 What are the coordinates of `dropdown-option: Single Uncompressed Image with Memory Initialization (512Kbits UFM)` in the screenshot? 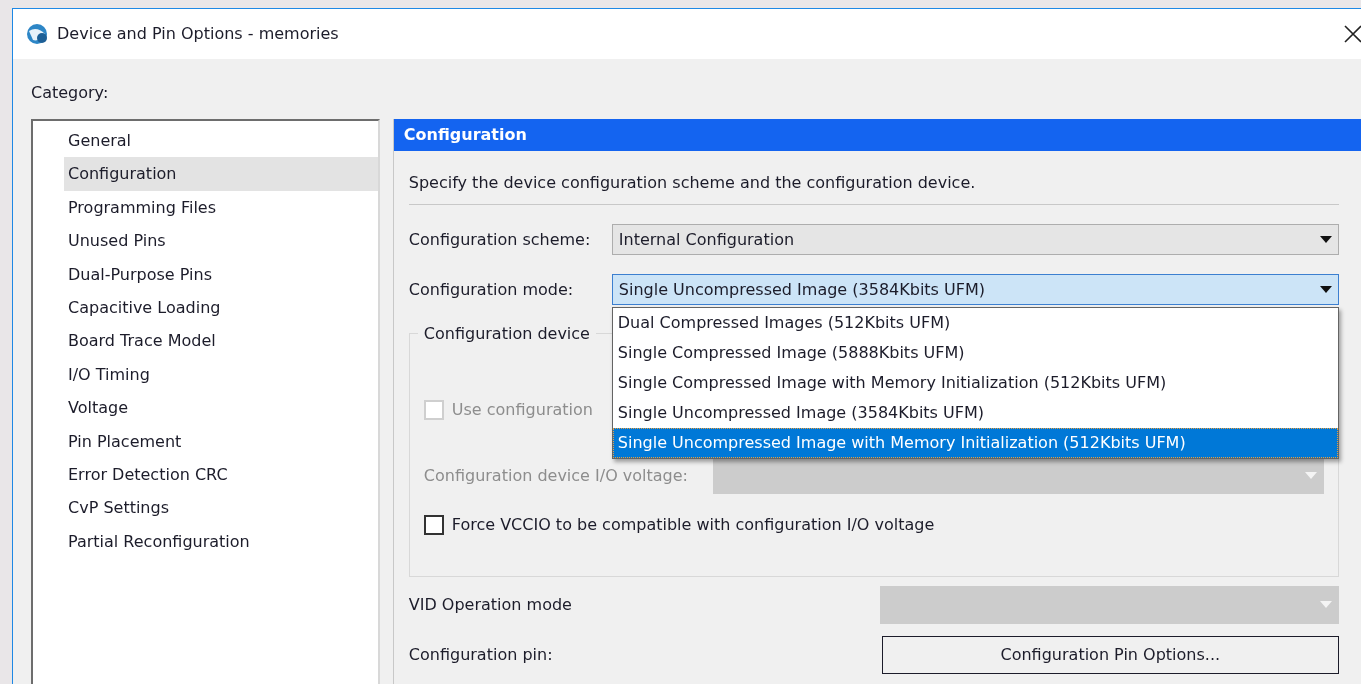 It's located at (975, 443).